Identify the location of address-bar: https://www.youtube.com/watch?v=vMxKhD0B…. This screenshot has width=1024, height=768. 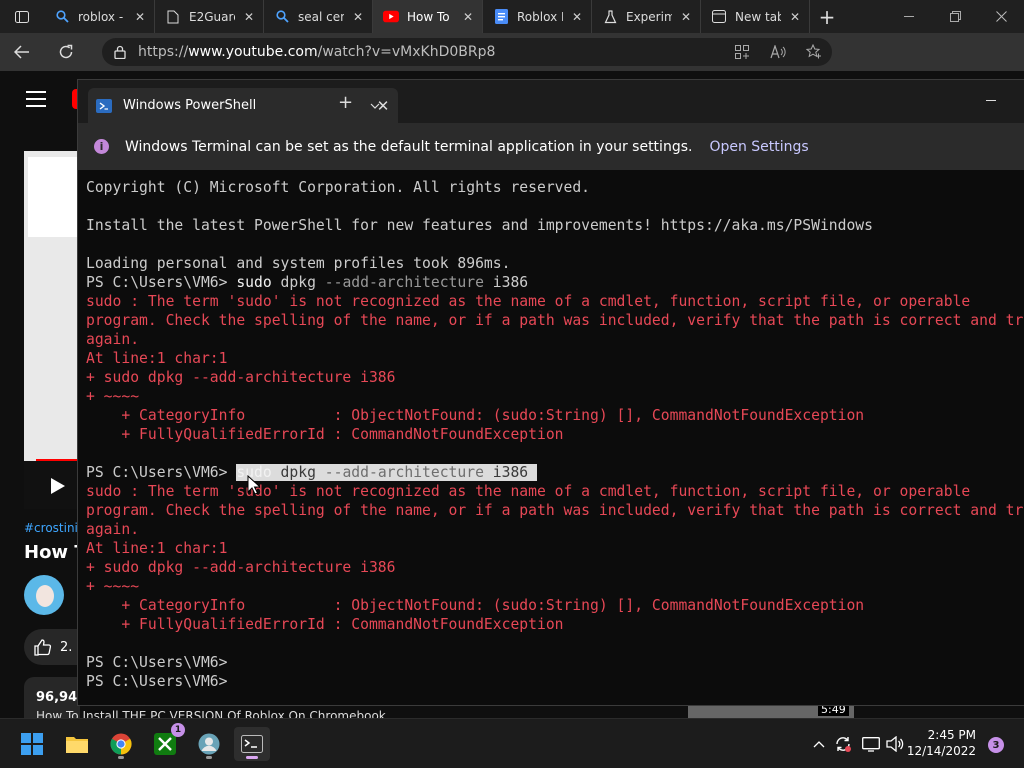
(467, 52).